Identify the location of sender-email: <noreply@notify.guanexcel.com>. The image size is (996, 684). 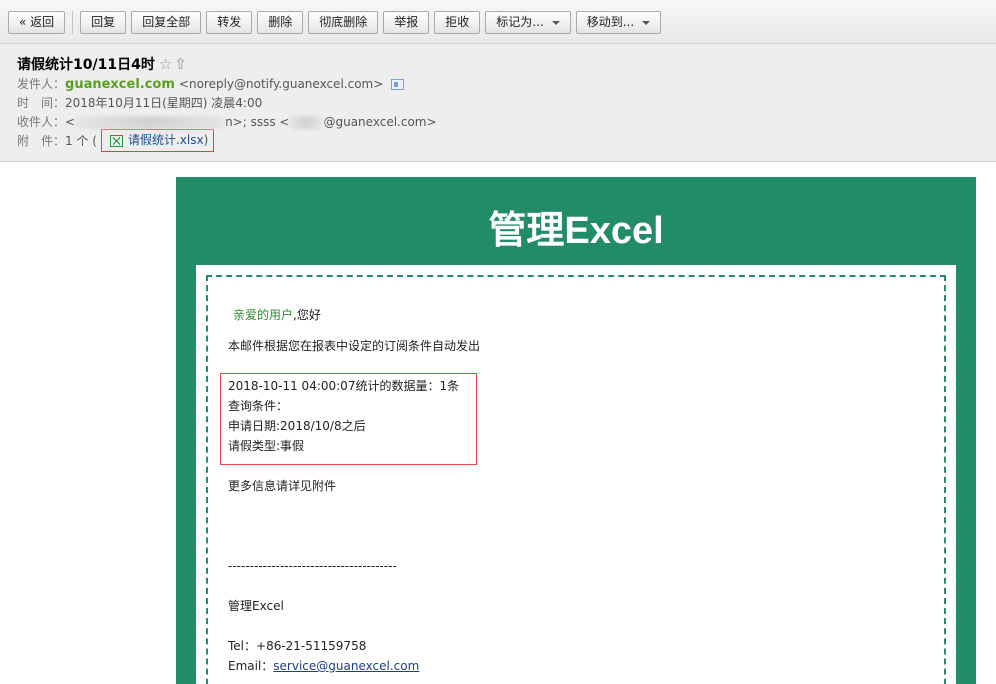
(281, 84).